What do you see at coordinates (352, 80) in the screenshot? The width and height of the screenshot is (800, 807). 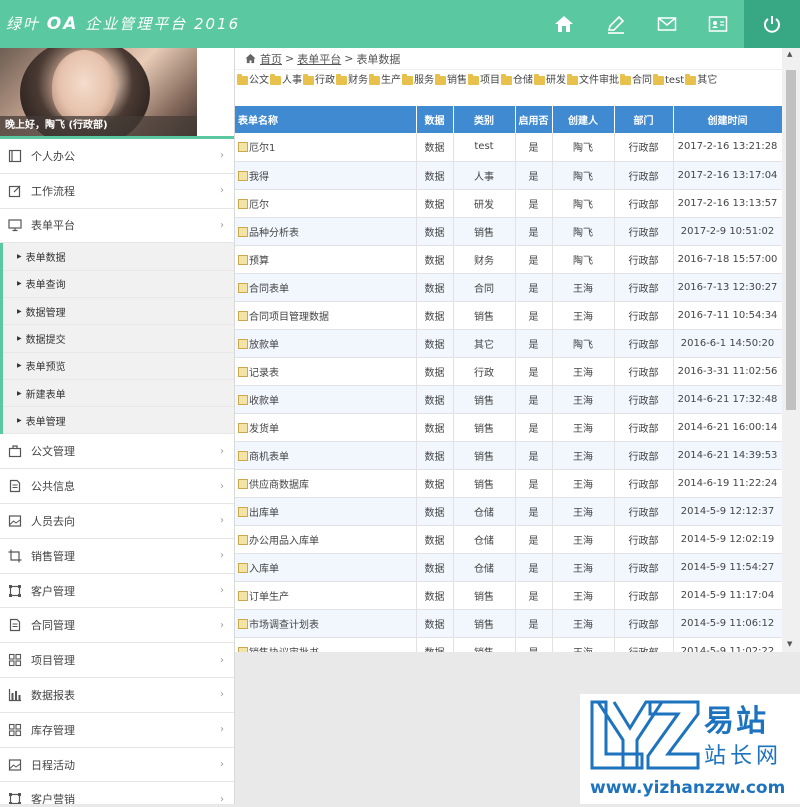 I see `folder-link: 财务` at bounding box center [352, 80].